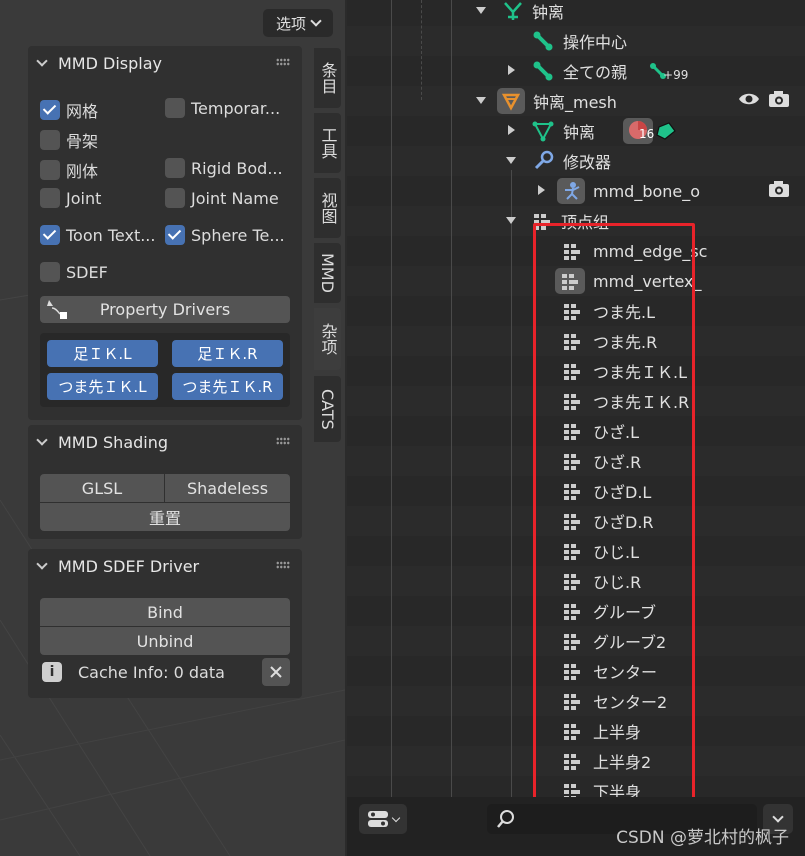  Describe the element at coordinates (505, 819) in the screenshot. I see `search-icon` at that location.